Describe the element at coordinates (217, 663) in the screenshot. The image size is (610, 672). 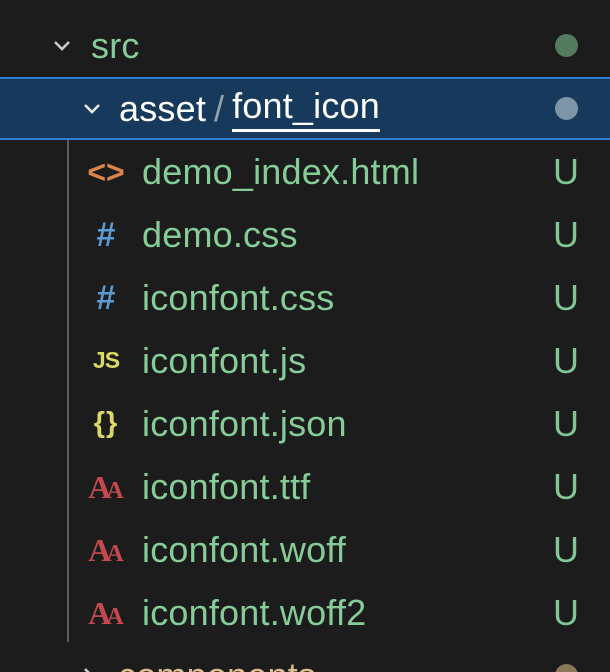
I see `folder-name: components` at that location.